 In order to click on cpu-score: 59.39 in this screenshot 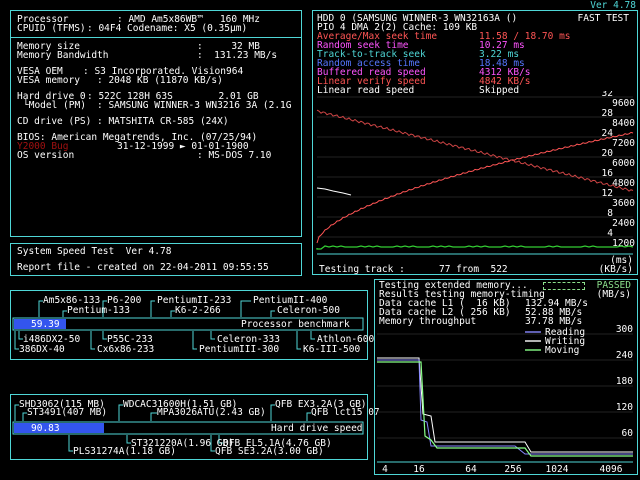, I will do `click(45, 324)`.